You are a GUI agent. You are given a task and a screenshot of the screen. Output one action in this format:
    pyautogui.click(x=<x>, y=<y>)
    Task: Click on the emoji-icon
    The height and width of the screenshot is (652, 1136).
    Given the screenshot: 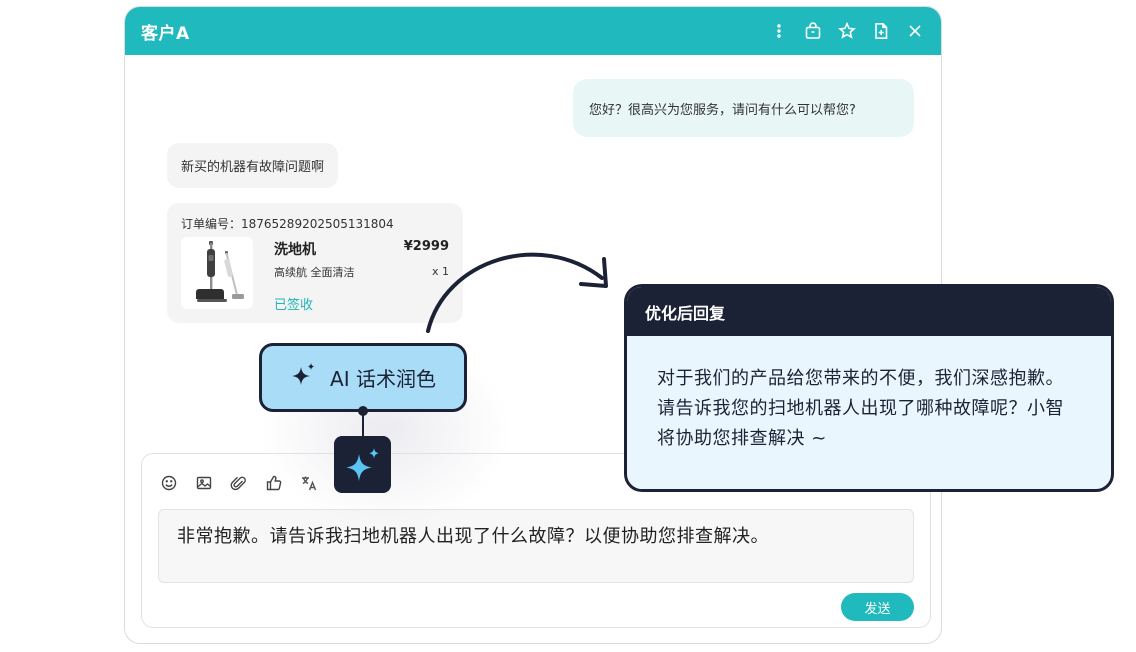 What is the action you would take?
    pyautogui.click(x=169, y=483)
    